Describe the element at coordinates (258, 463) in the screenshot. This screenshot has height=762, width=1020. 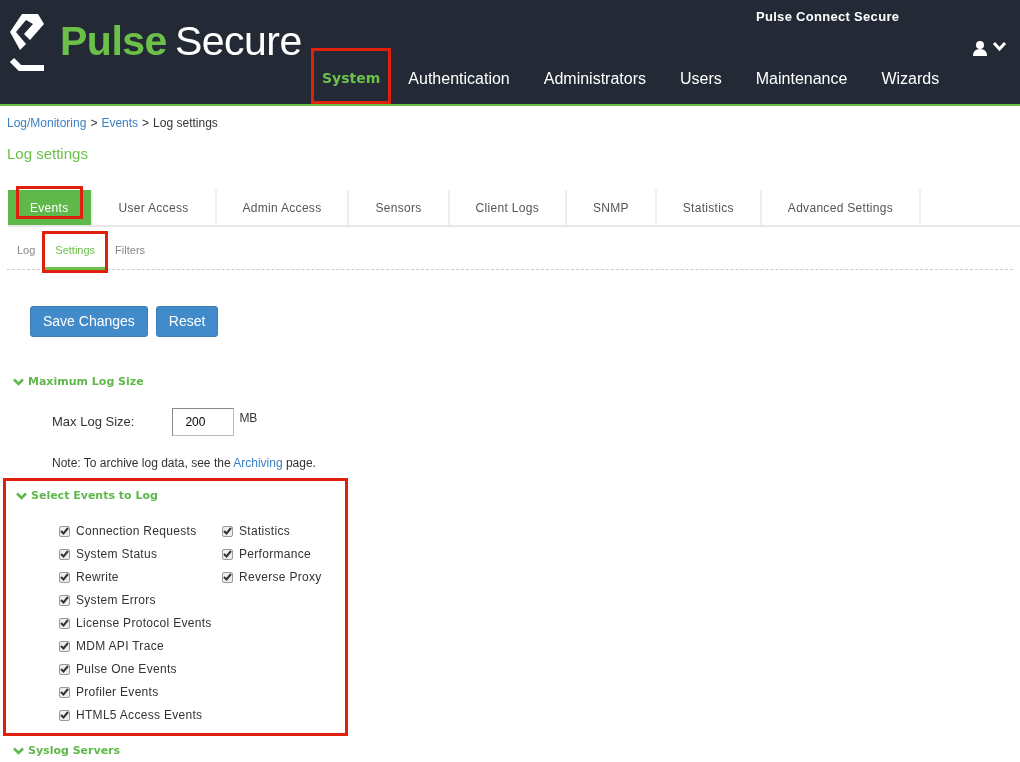
I see `archiving-link: Archiving` at that location.